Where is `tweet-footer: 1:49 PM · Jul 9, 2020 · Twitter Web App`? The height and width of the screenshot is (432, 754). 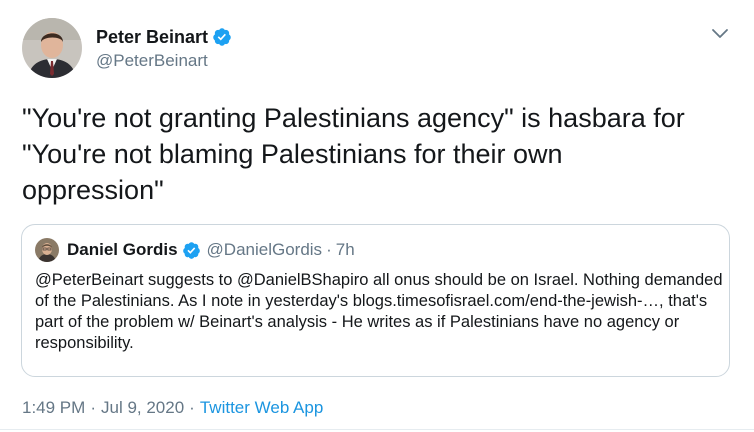 tweet-footer: 1:49 PM · Jul 9, 2020 · Twitter Web App is located at coordinates (172, 408).